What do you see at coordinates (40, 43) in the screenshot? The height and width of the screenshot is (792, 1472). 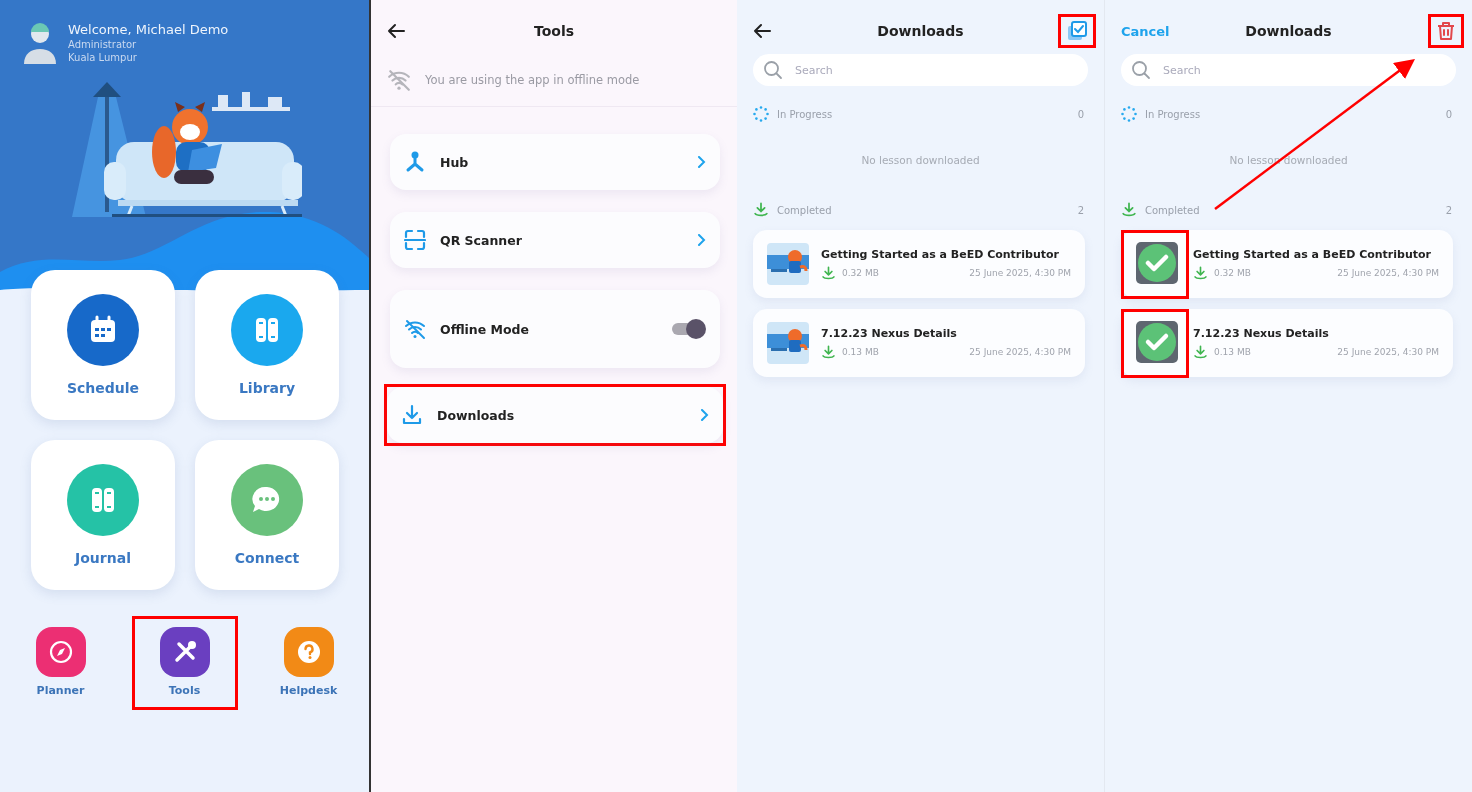 I see `avatar-icon` at bounding box center [40, 43].